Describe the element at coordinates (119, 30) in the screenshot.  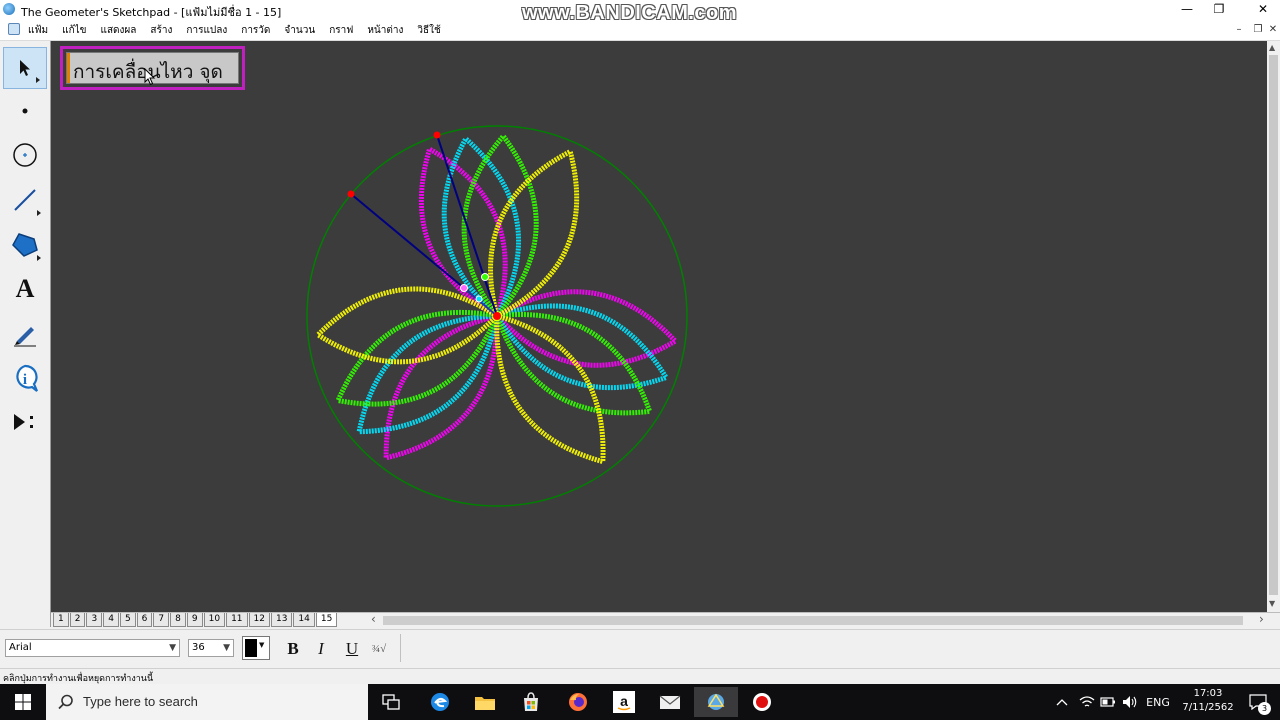
I see `menu-display: แสดงผล` at that location.